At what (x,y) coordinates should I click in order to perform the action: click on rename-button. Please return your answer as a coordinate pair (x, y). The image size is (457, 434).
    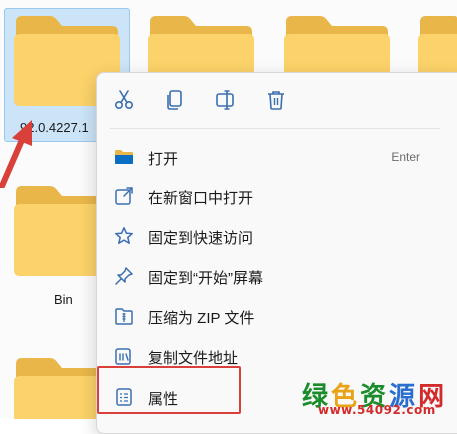
    Looking at the image, I should click on (226, 100).